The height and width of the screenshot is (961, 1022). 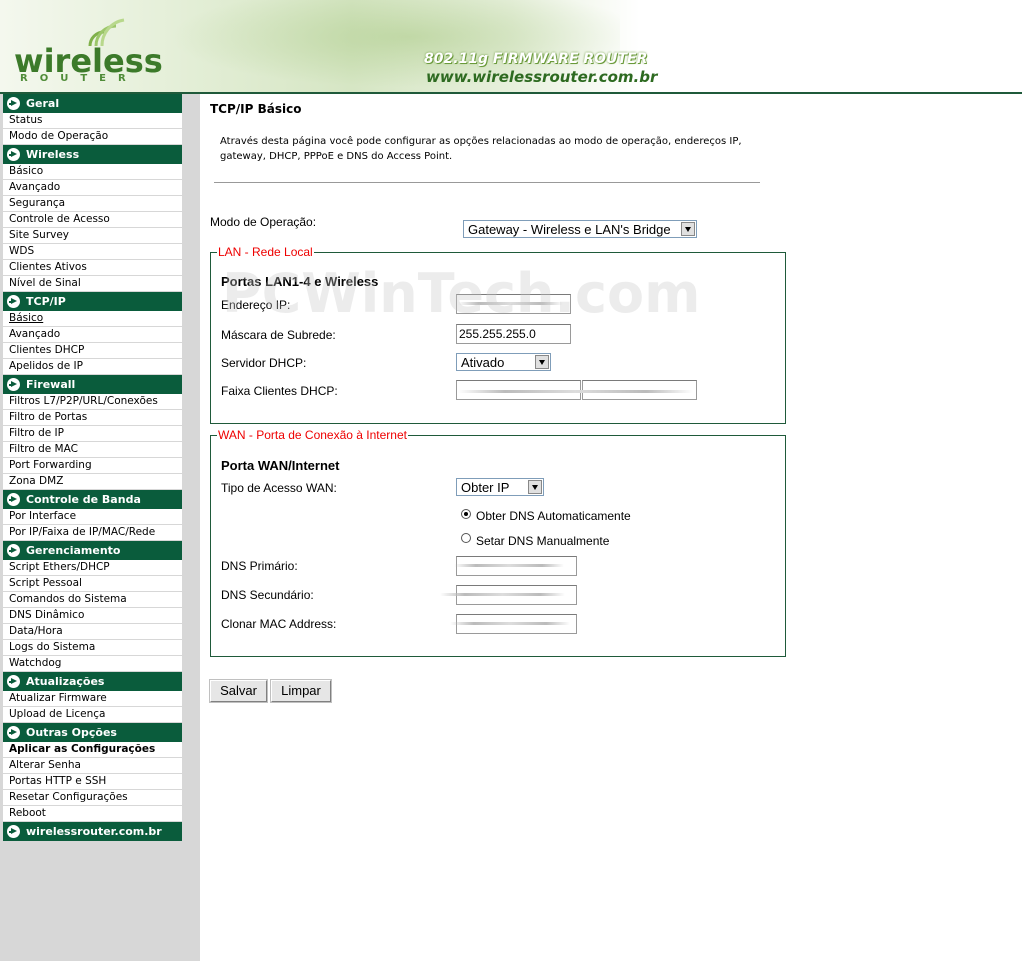 I want to click on sidebar-item: Clientes Ativos, so click(x=92, y=268).